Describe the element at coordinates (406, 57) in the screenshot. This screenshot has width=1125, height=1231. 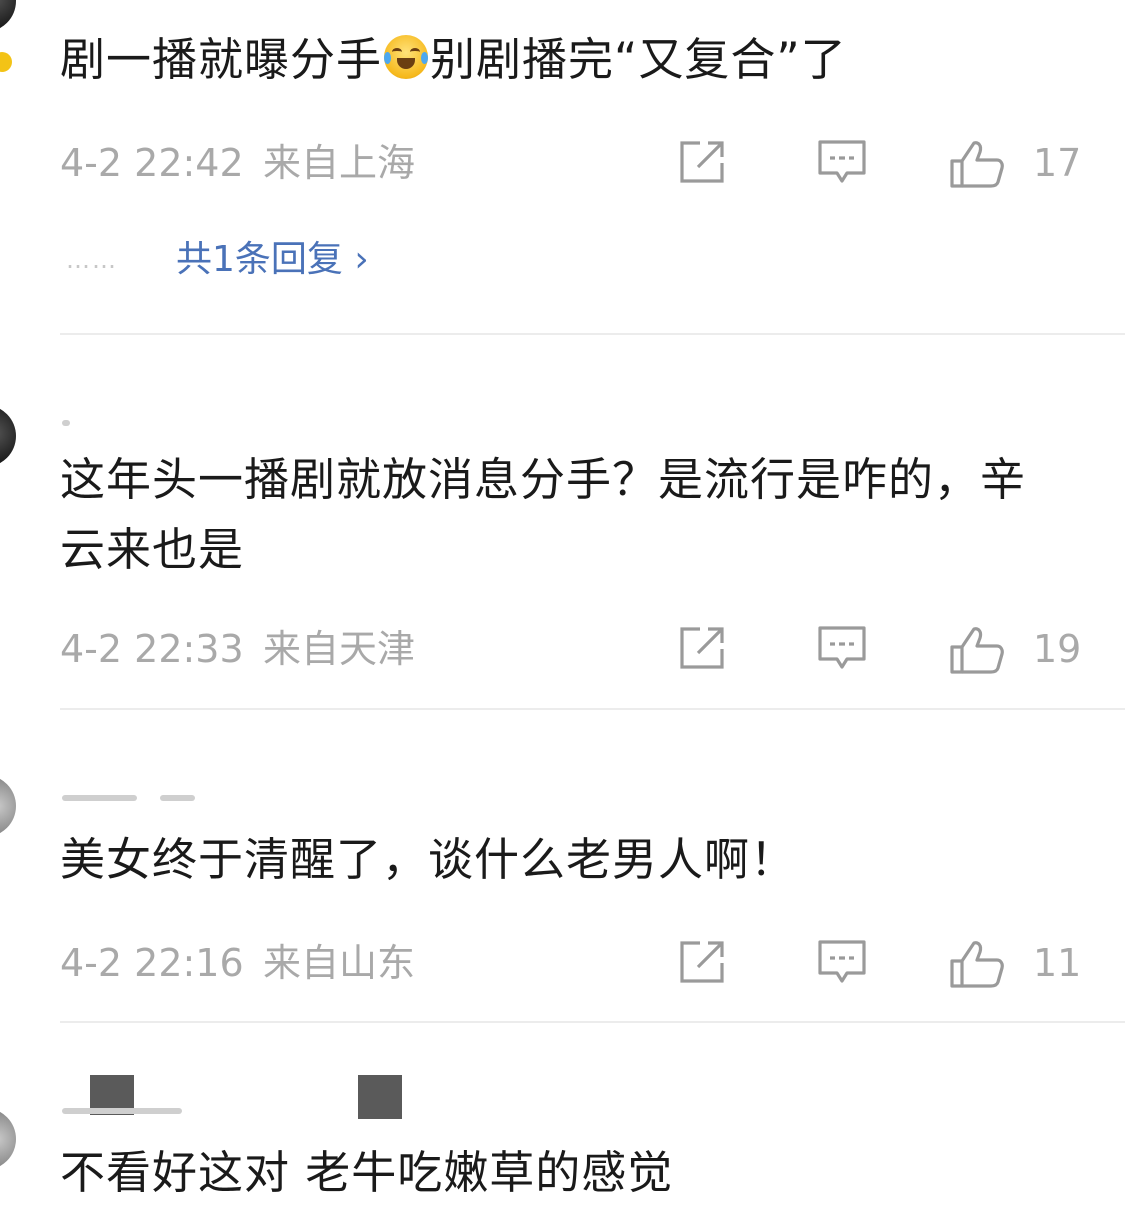
I see `laugh-cry-emoji-icon` at that location.